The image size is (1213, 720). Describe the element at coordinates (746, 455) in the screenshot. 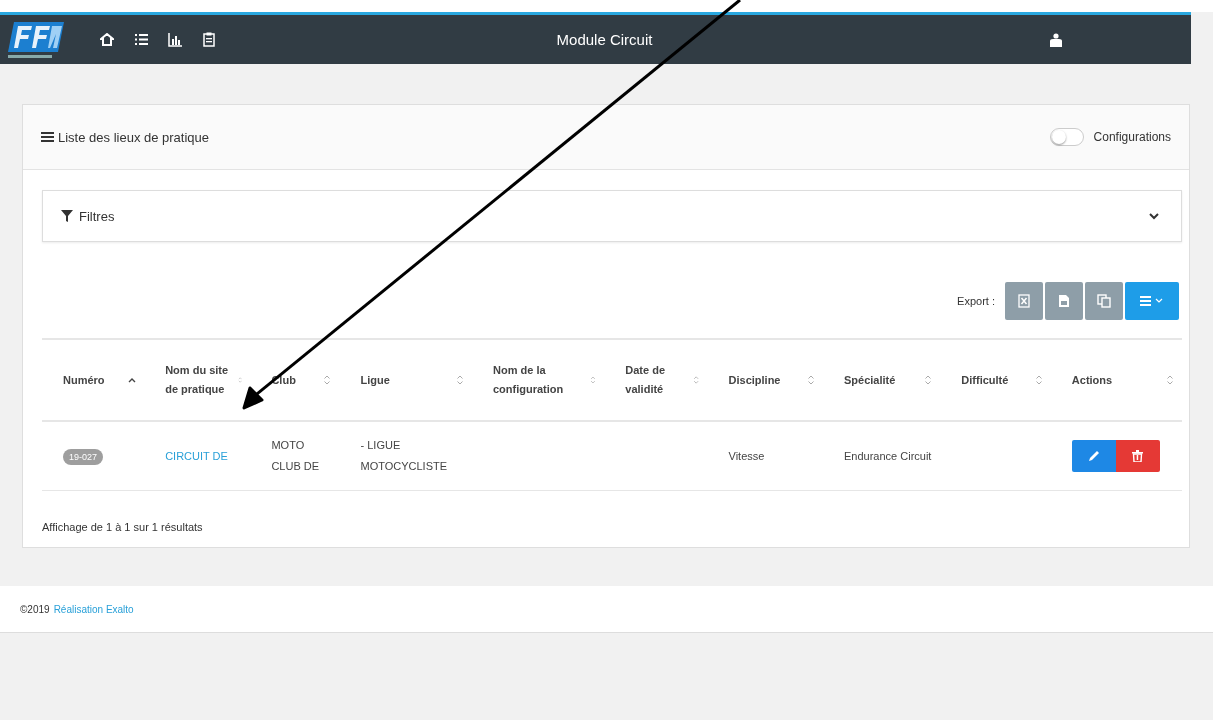

I see `table-cell: Vitesse` at that location.